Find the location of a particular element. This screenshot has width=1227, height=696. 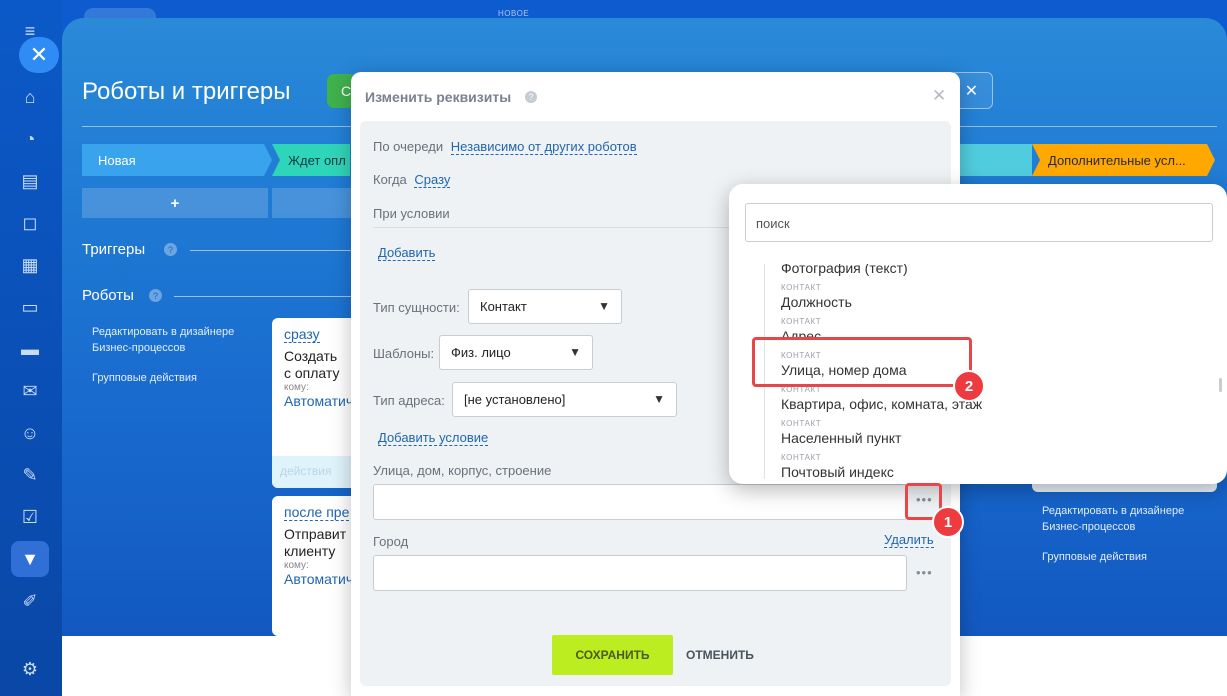

when-label: Когда is located at coordinates (390, 179).